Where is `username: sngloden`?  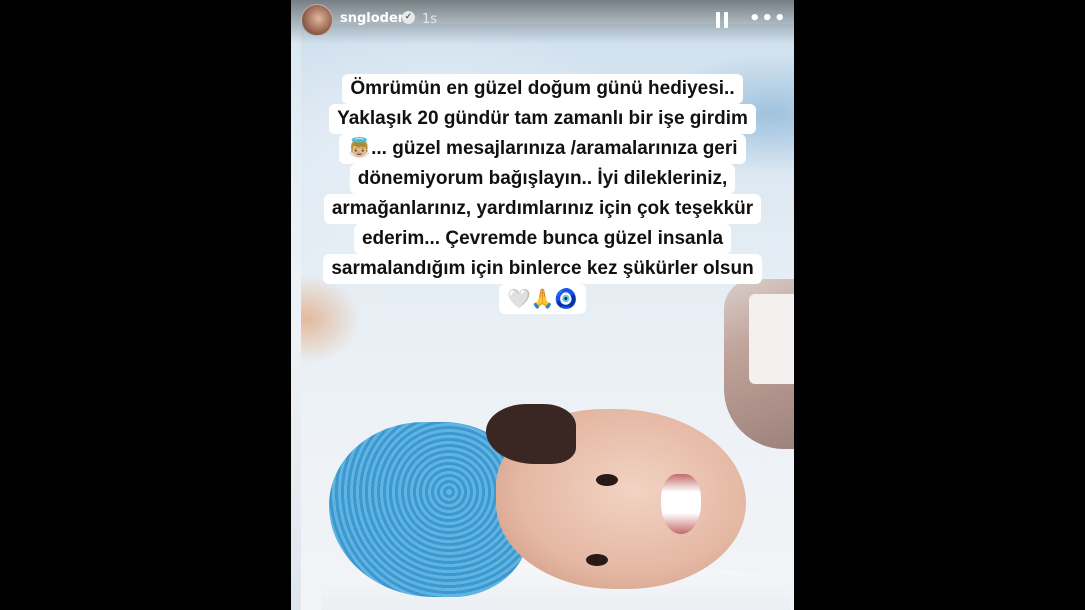 username: sngloden is located at coordinates (373, 18).